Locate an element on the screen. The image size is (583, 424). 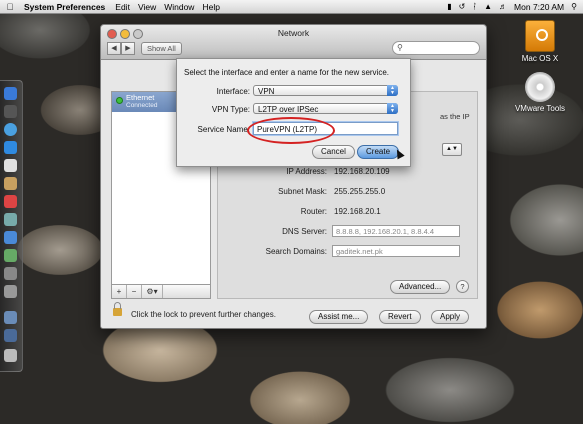
domains-label: Search Domains: is located at coordinates (296, 251).